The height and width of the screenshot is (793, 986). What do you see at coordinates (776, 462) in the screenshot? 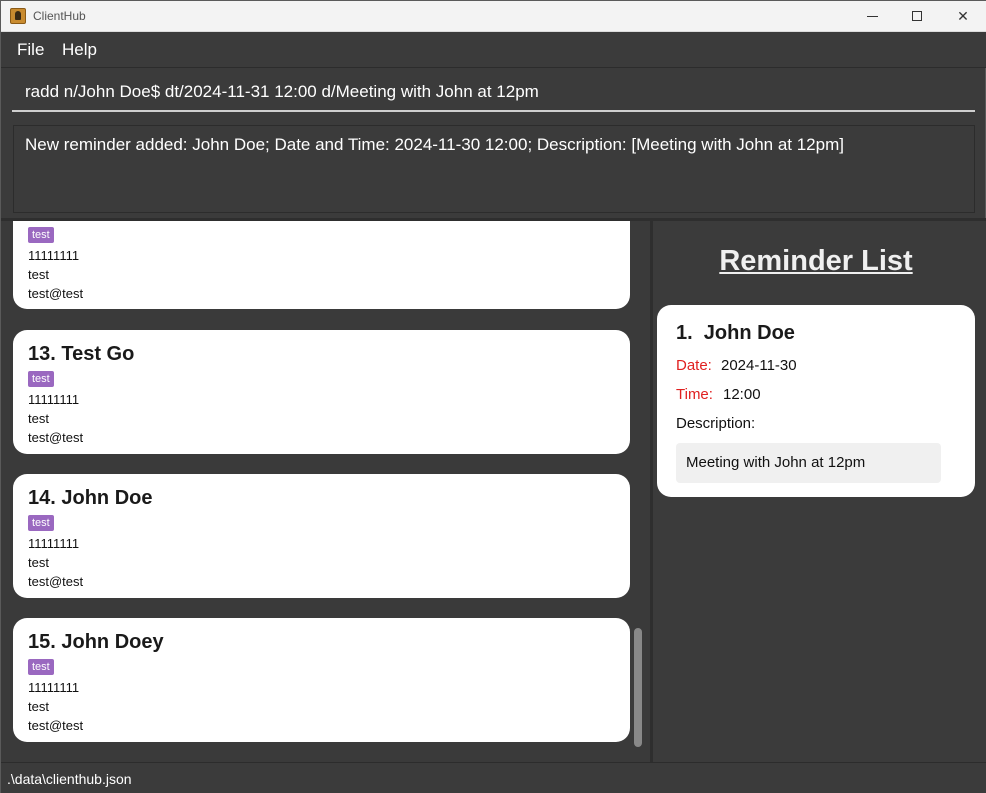
I see `reminder-description: Meeting with John at 12pm` at bounding box center [776, 462].